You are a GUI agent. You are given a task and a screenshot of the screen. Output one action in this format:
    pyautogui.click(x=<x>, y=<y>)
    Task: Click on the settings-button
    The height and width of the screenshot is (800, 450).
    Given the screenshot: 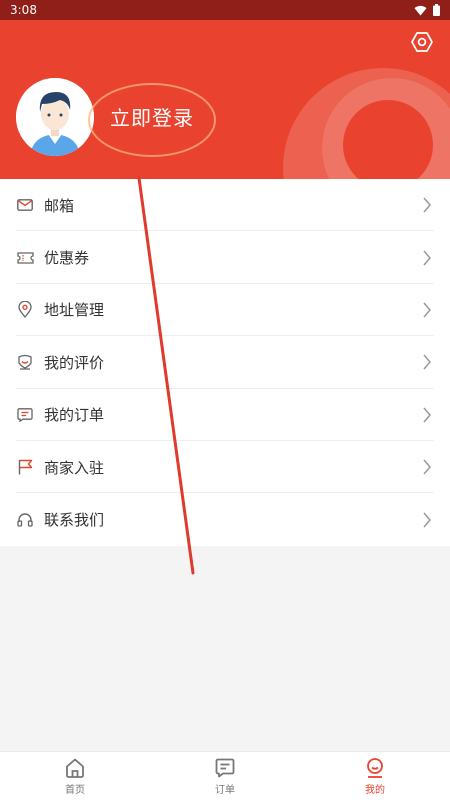 What is the action you would take?
    pyautogui.click(x=422, y=42)
    